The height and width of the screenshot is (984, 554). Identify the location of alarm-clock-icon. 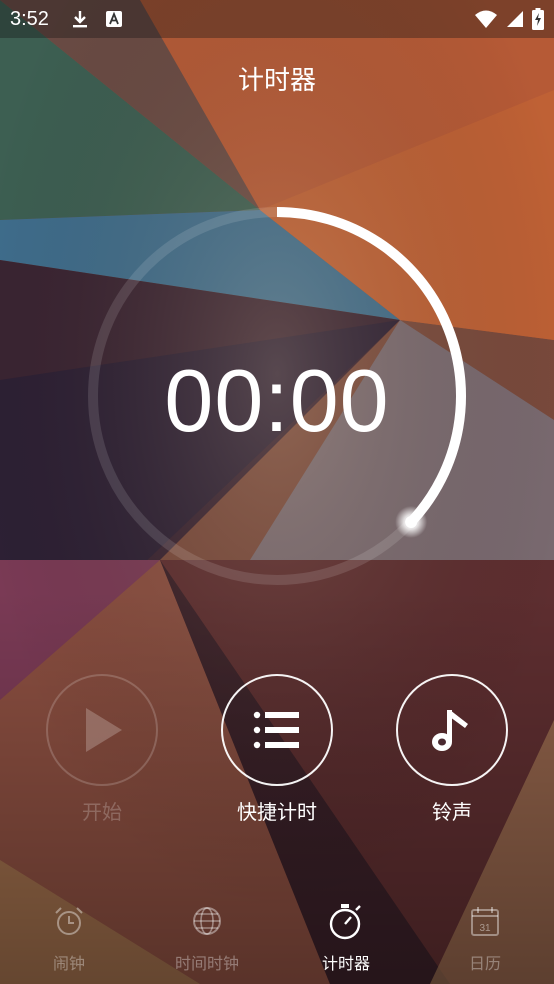
(69, 921).